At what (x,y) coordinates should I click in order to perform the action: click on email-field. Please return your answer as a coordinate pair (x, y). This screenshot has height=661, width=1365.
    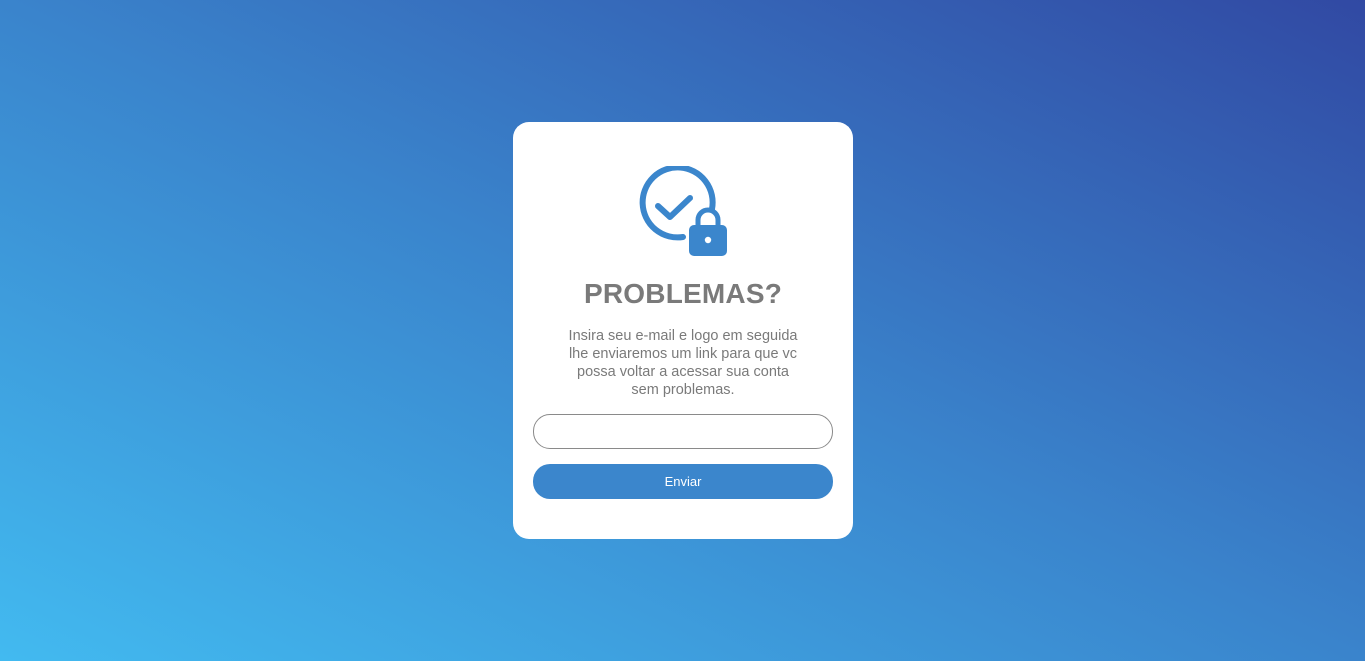
    Looking at the image, I should click on (683, 431).